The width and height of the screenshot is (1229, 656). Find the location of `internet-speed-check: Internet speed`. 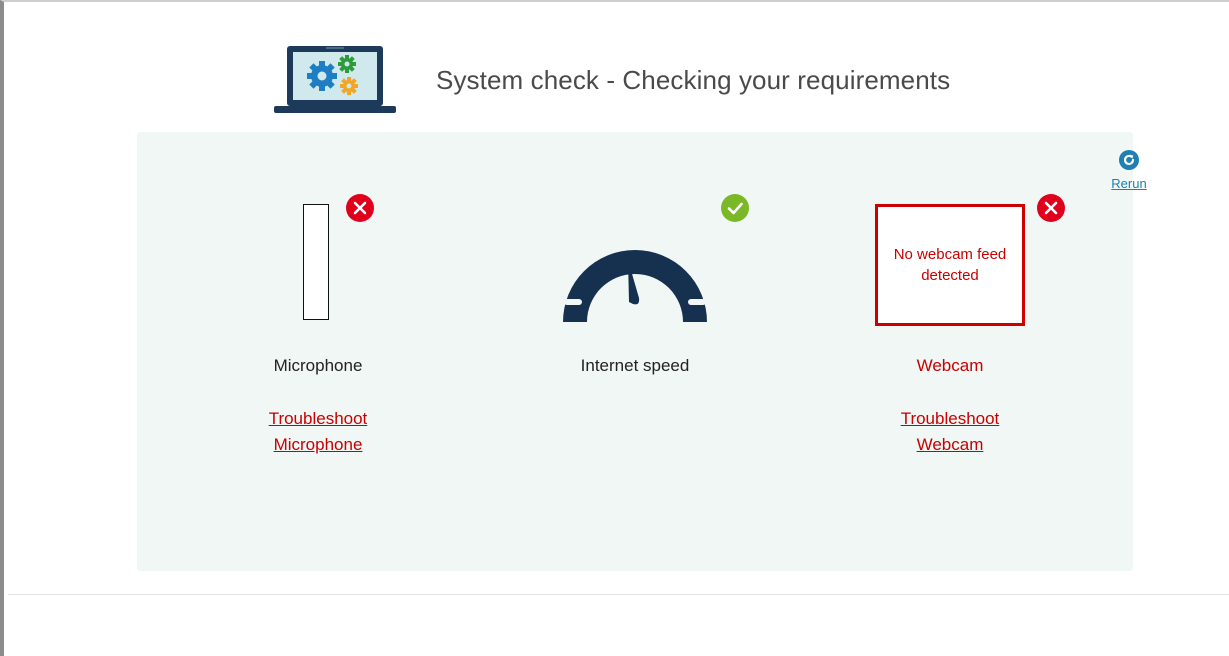

internet-speed-check: Internet speed is located at coordinates (635, 361).